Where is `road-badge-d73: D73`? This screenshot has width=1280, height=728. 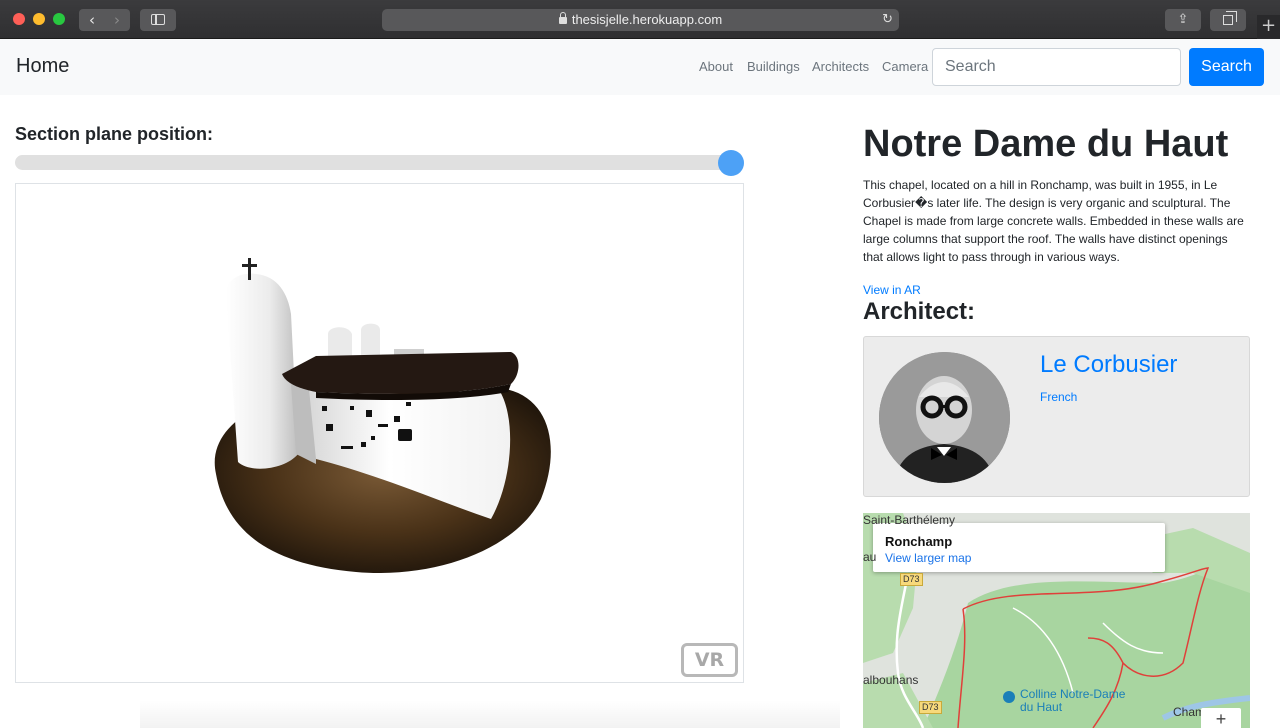
road-badge-d73: D73 is located at coordinates (911, 579).